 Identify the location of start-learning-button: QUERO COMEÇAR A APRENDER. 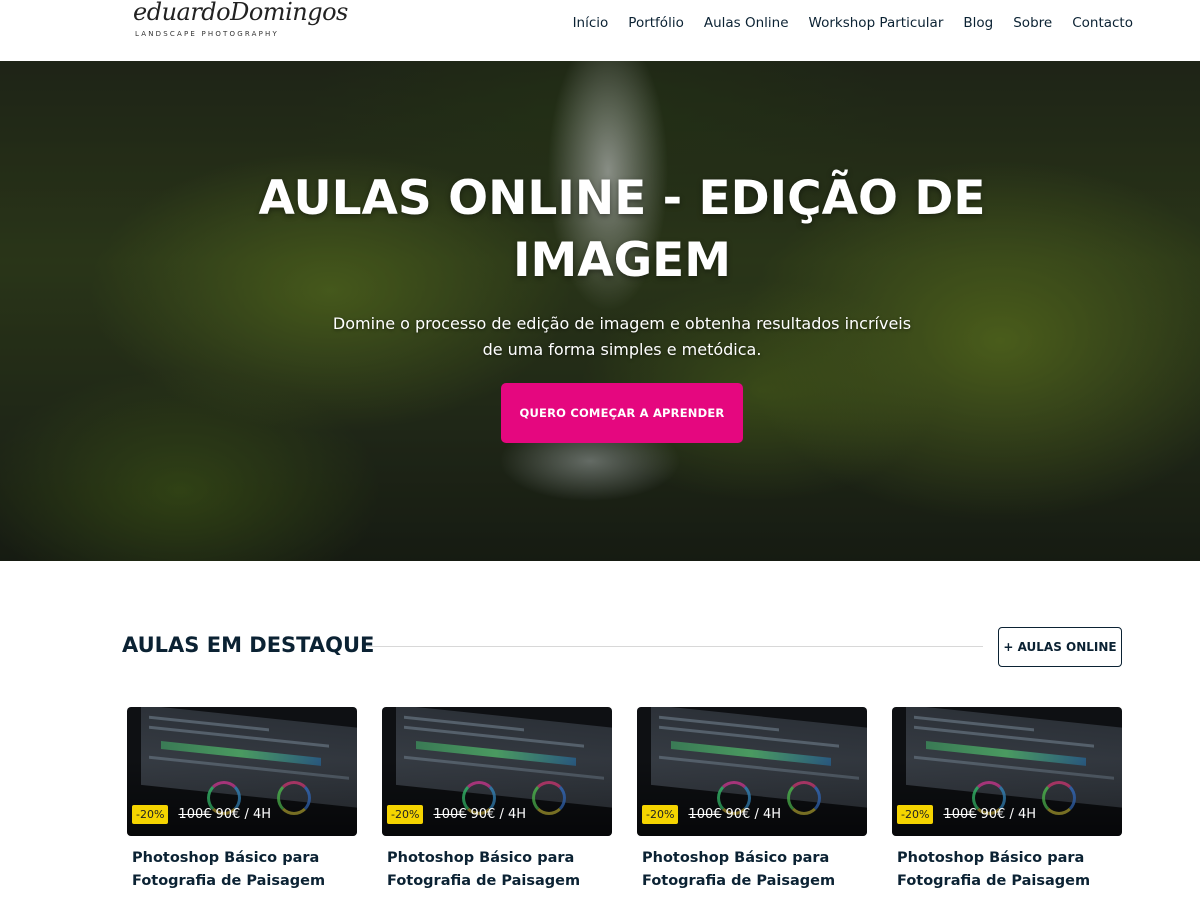
(622, 413).